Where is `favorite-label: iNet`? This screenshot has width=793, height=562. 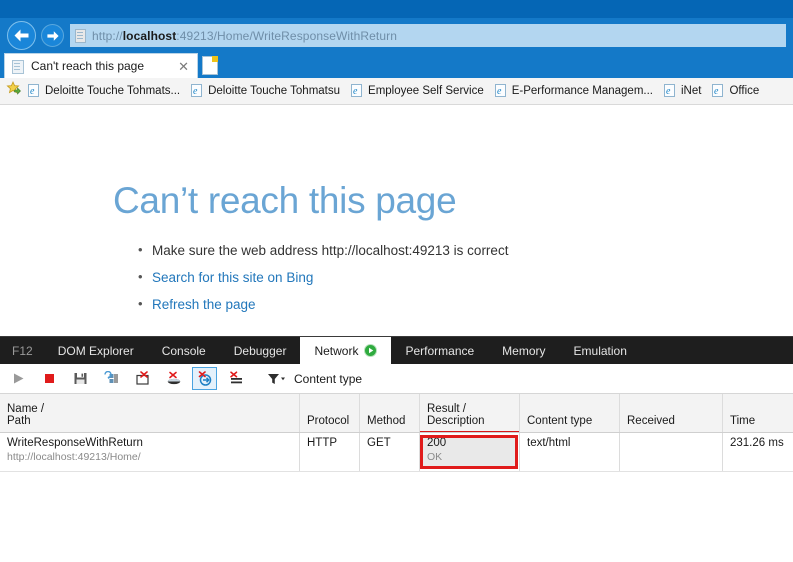
favorite-label: iNet is located at coordinates (691, 91).